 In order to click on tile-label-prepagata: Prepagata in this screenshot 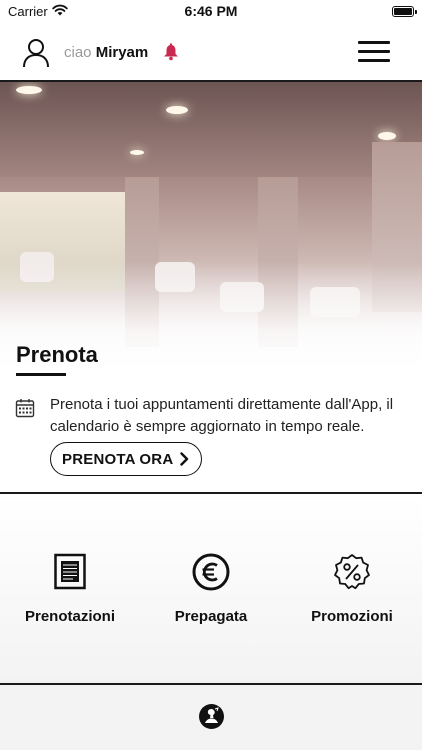, I will do `click(211, 616)`.